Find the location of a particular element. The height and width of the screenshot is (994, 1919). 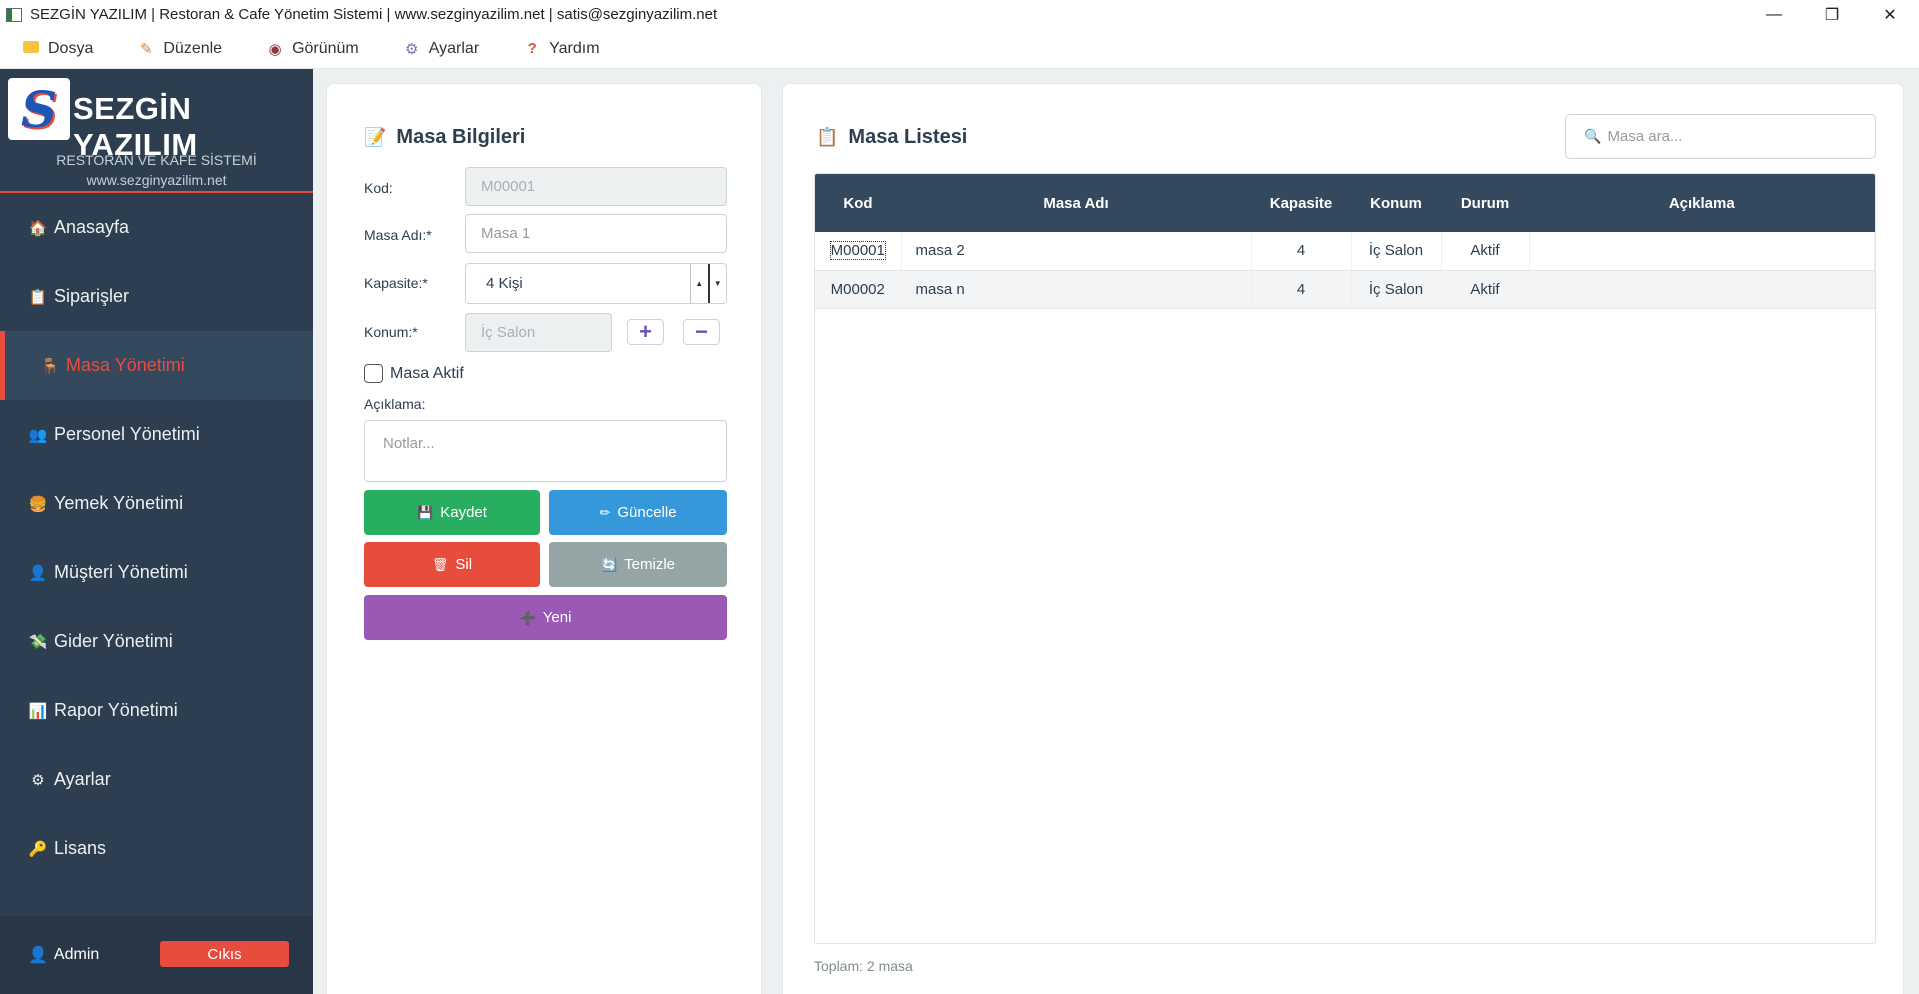

clear-button: 🔄 Temizle is located at coordinates (638, 564).